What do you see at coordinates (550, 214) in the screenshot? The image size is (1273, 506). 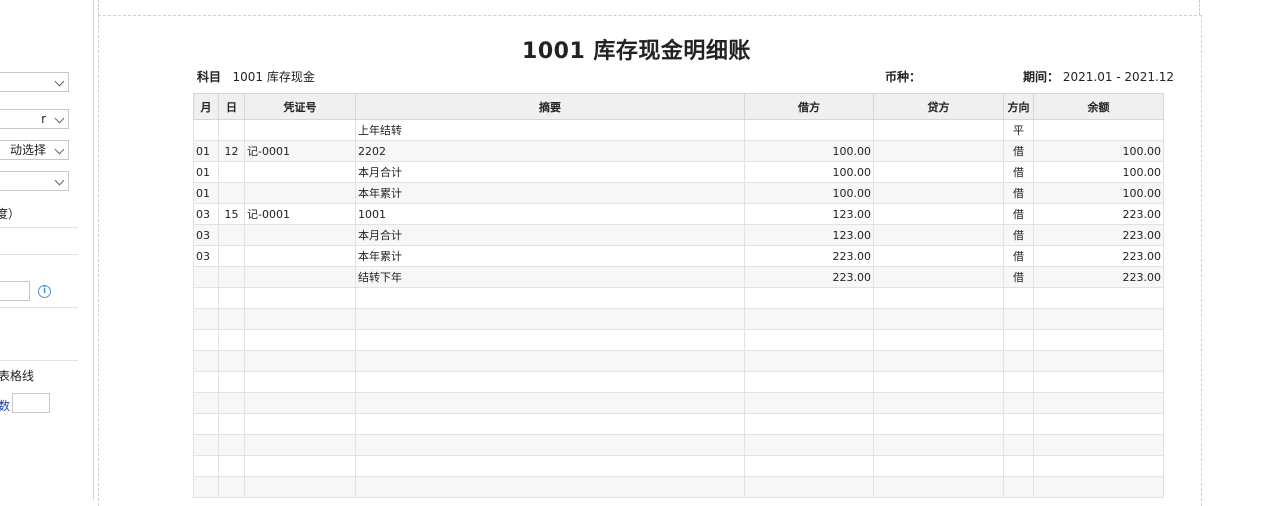 I see `cell-summary: 1001` at bounding box center [550, 214].